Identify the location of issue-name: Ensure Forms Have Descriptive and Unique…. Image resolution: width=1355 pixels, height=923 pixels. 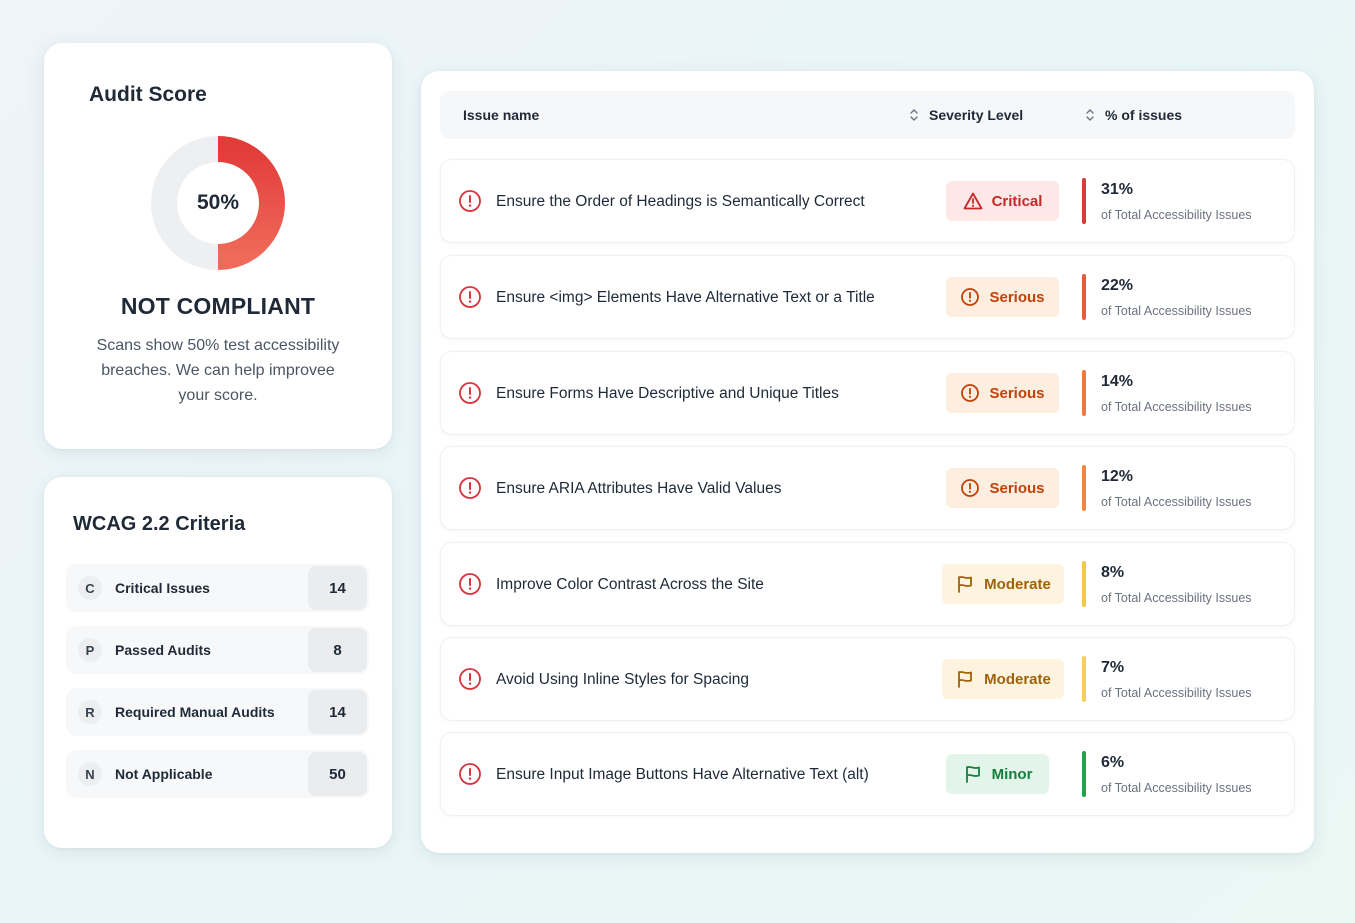
(667, 394).